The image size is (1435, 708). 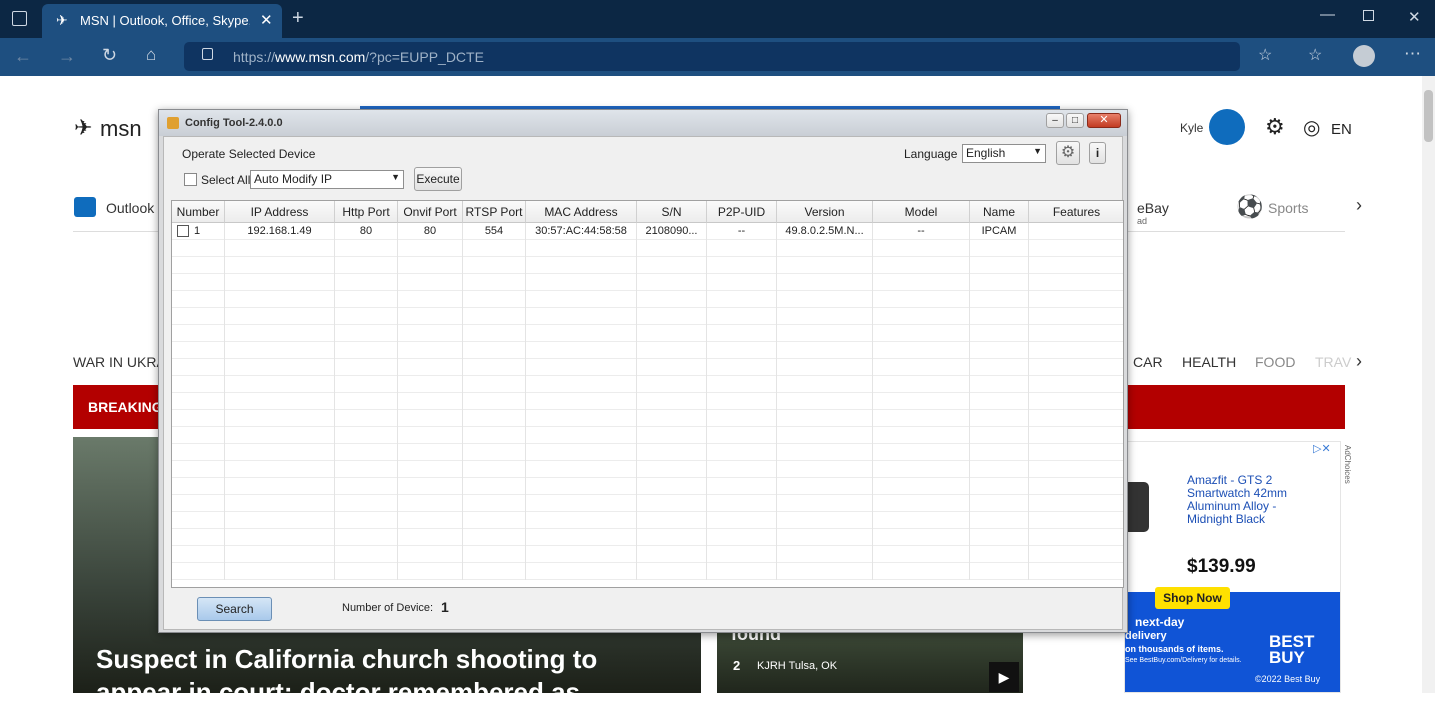 I want to click on cell-ip-address, so click(x=280, y=299).